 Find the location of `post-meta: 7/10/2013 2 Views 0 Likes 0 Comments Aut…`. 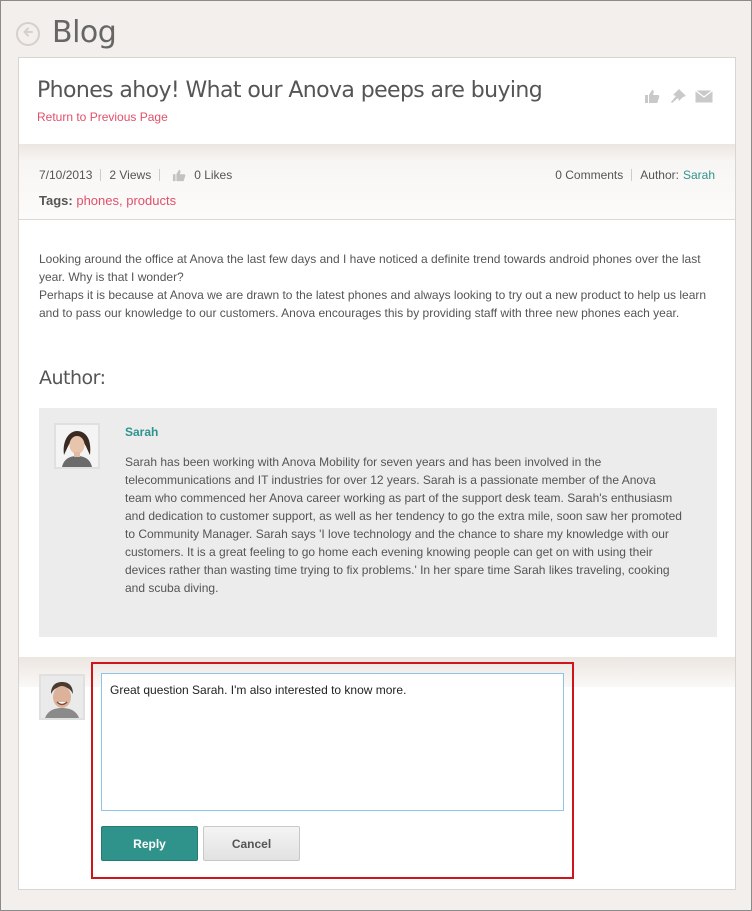

post-meta: 7/10/2013 2 Views 0 Likes 0 Comments Aut… is located at coordinates (377, 182).